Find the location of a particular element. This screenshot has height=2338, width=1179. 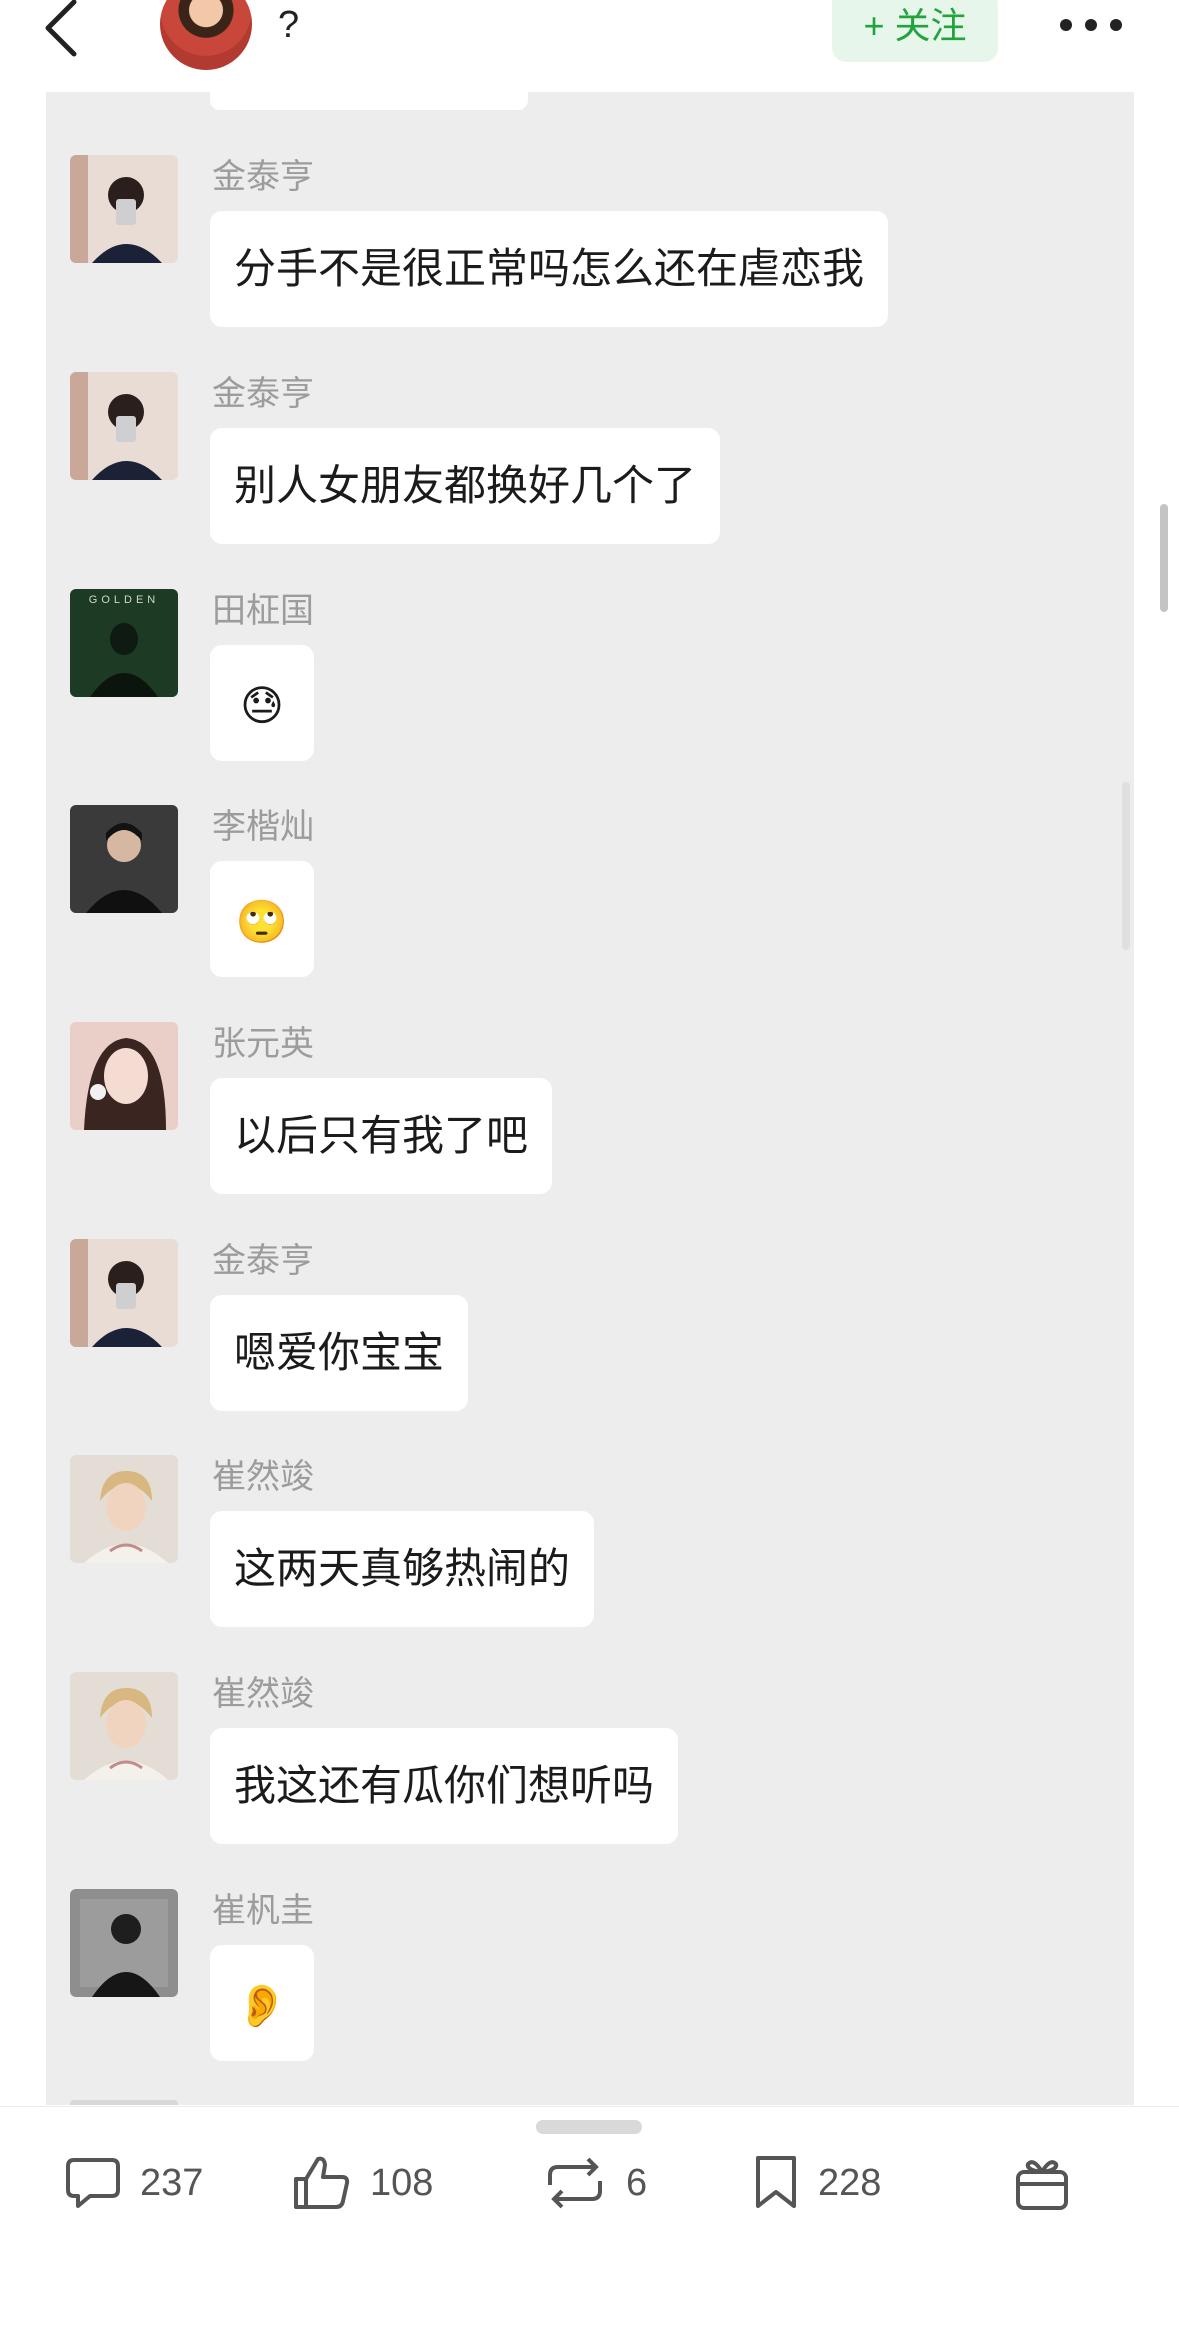

message-bubble: 👂 is located at coordinates (262, 2003).